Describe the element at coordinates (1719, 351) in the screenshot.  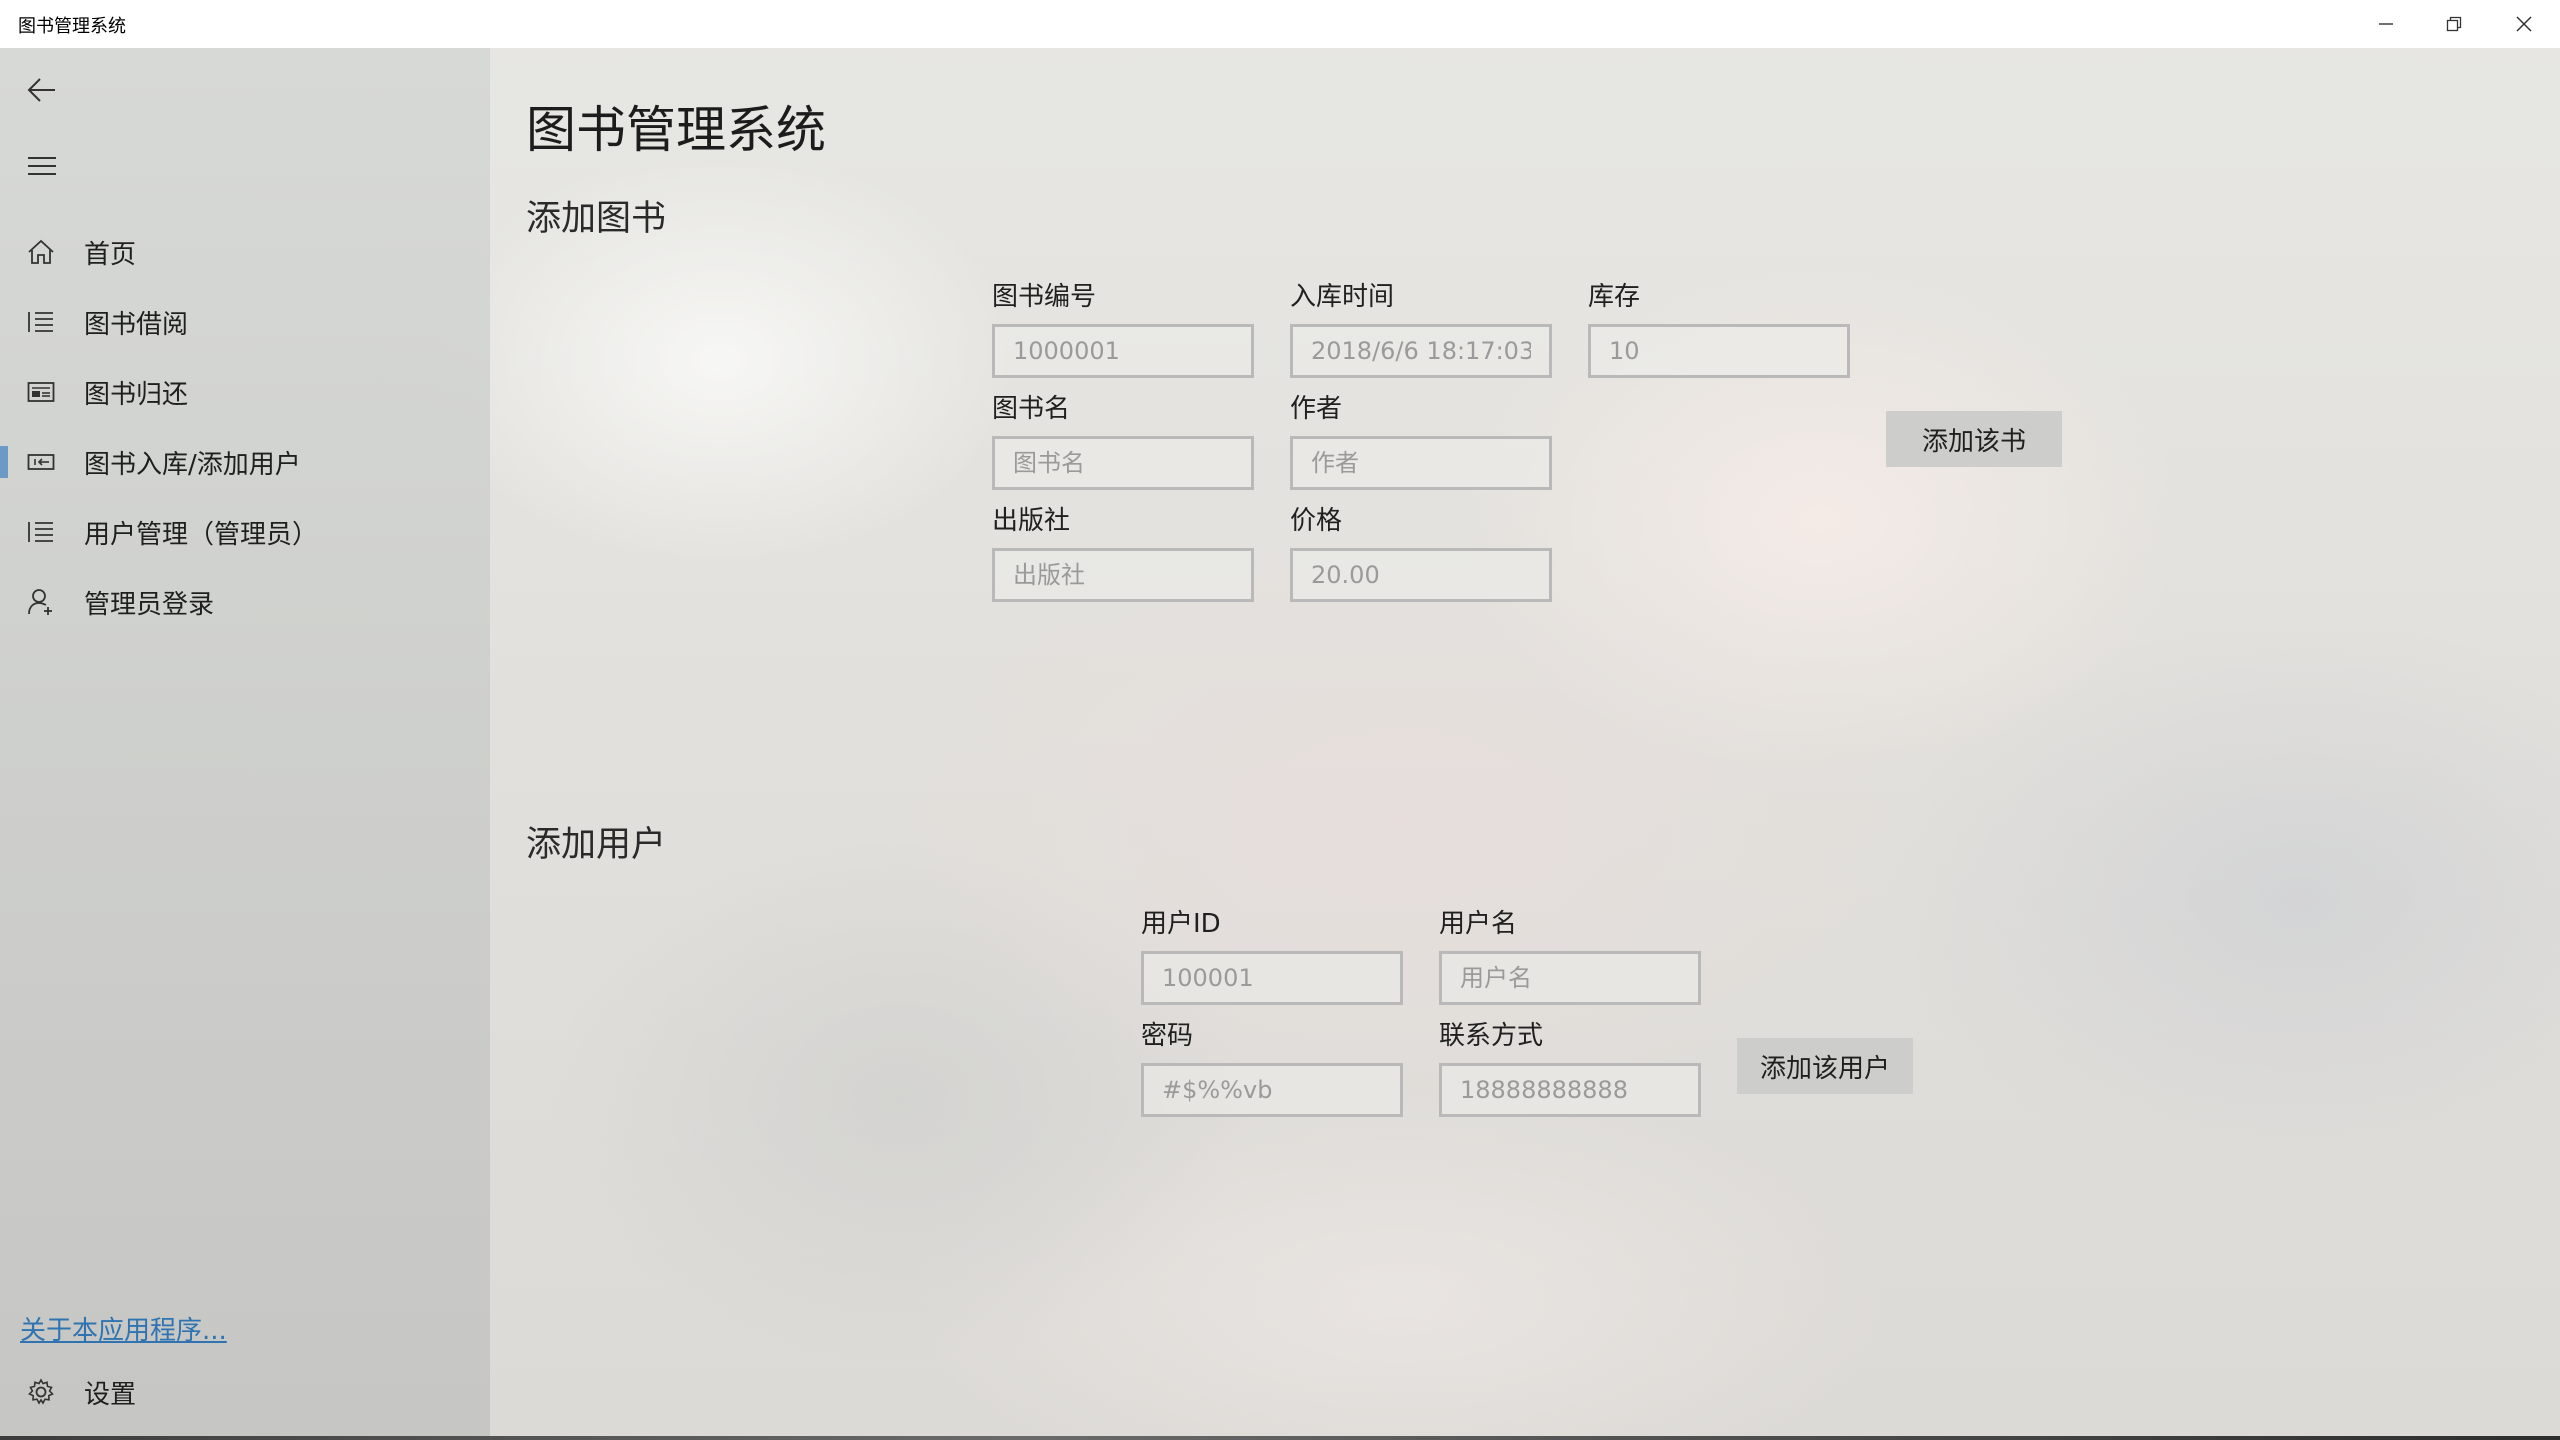
I see `stock-field` at that location.